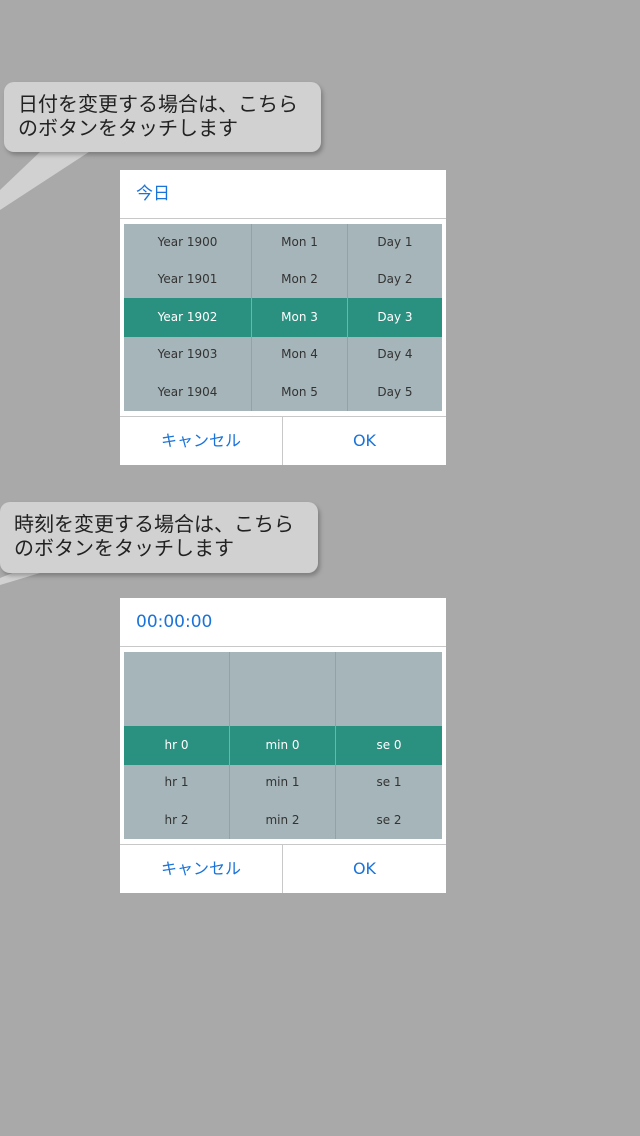 The width and height of the screenshot is (640, 1136). What do you see at coordinates (154, 524) in the screenshot?
I see `time-hint-line1: 時刻を変更する場合は、こちら` at bounding box center [154, 524].